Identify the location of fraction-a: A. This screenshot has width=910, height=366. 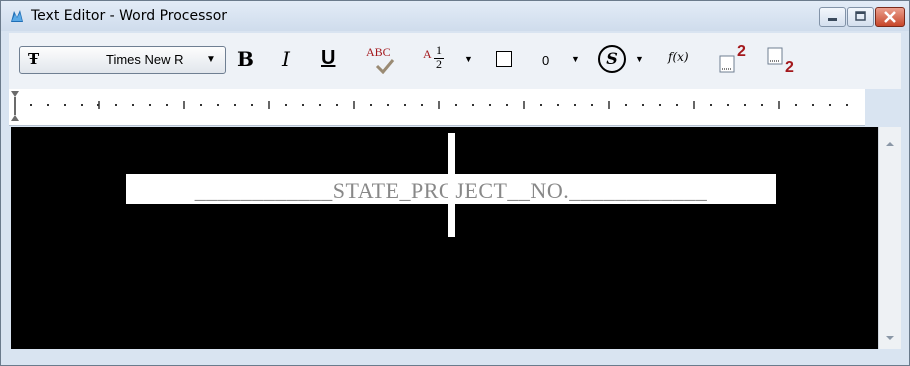
(427, 54).